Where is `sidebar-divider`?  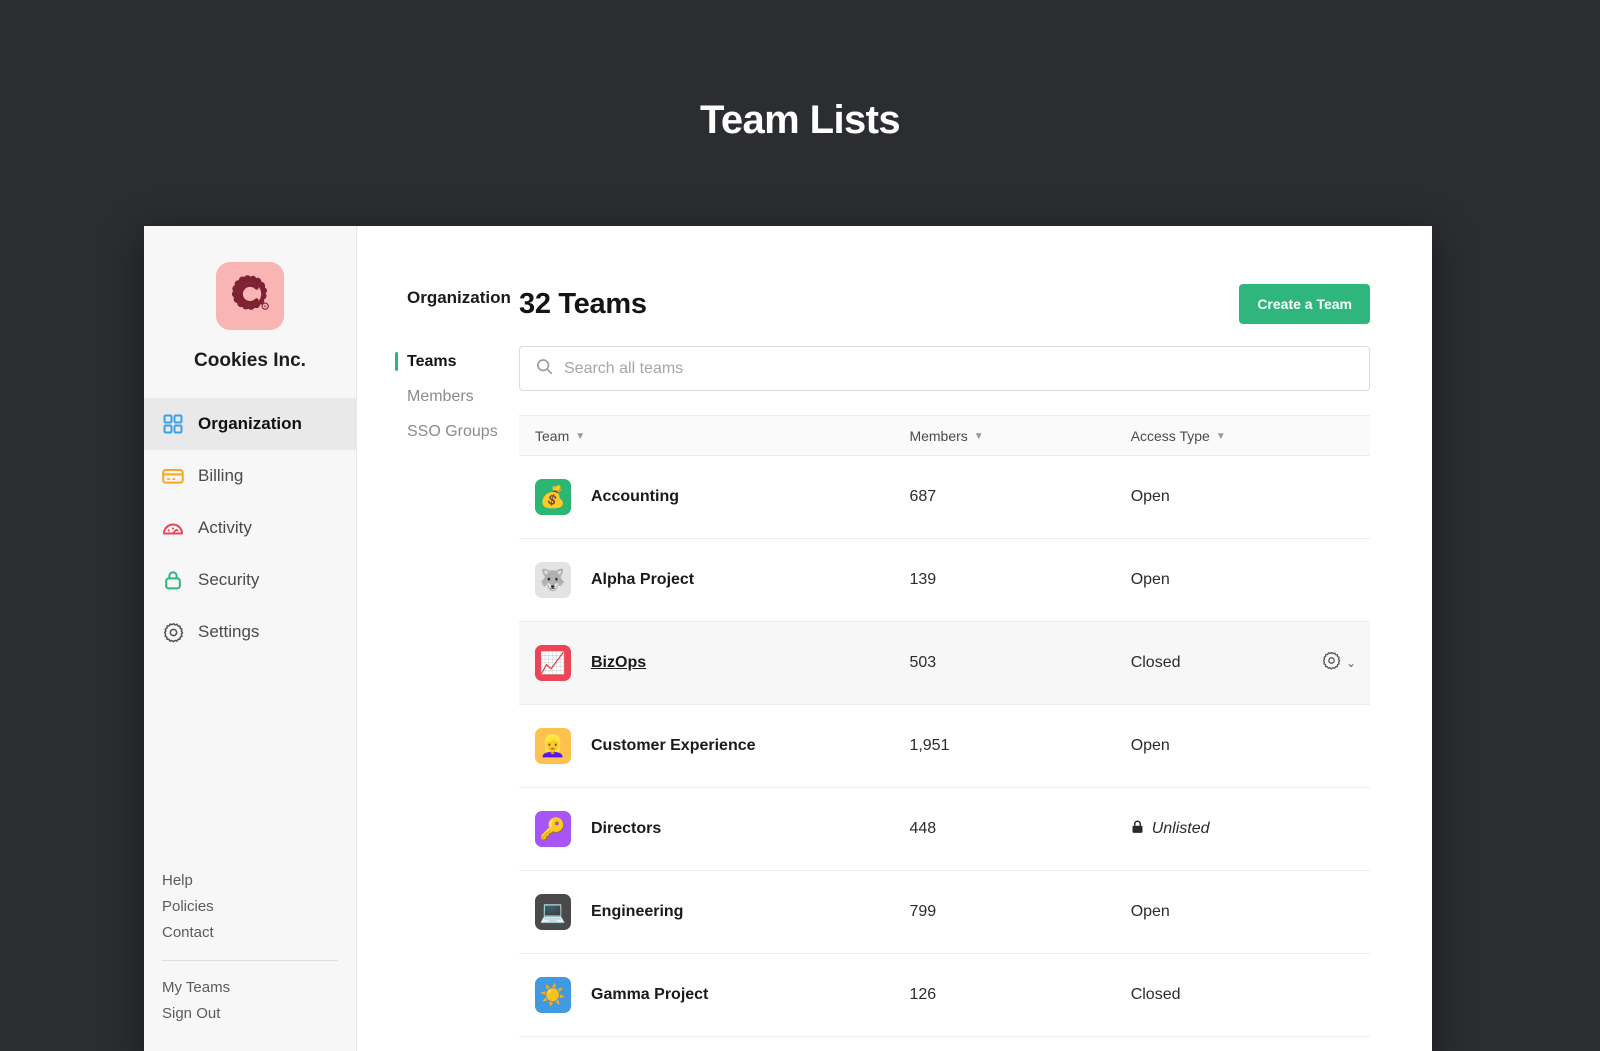
sidebar-divider is located at coordinates (250, 960).